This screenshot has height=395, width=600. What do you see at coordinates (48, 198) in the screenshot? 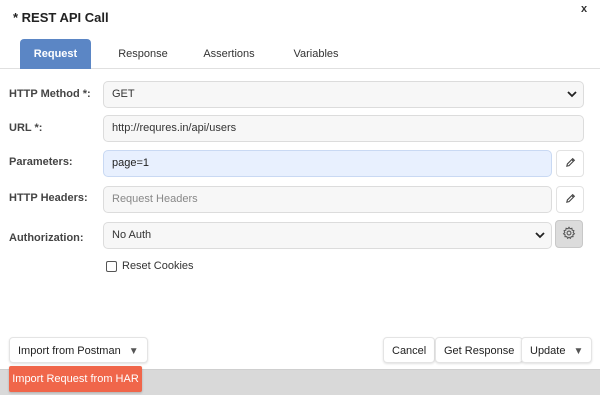
I see `http-headers-label: HTTP Headers:` at bounding box center [48, 198].